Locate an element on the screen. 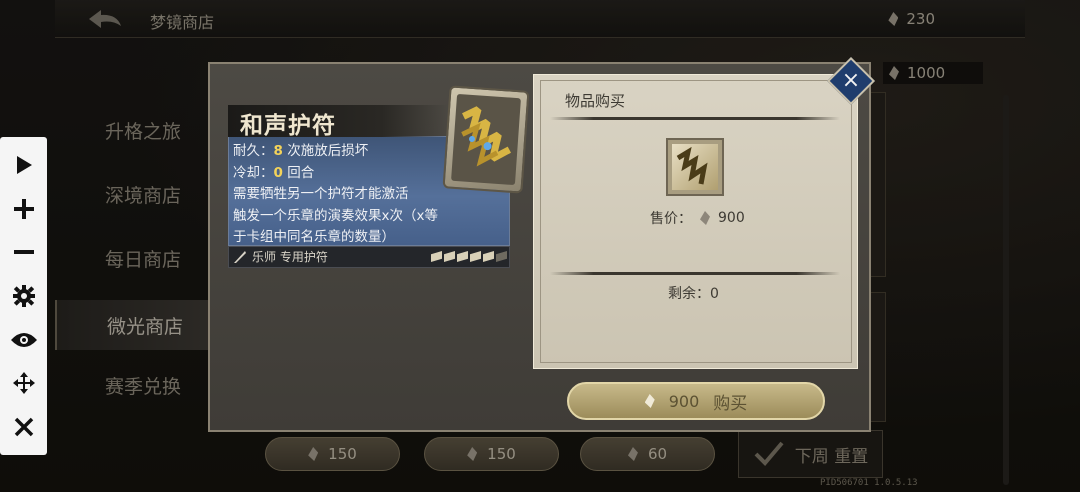  purchase-price: 售价： 900 is located at coordinates (697, 218).